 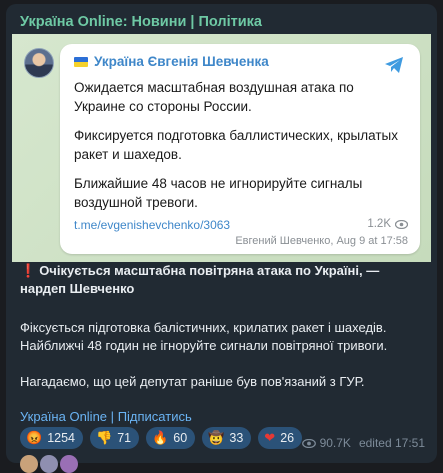 I want to click on forwarded-sender-name: Україна Євгенія Шевченка, so click(x=181, y=61).